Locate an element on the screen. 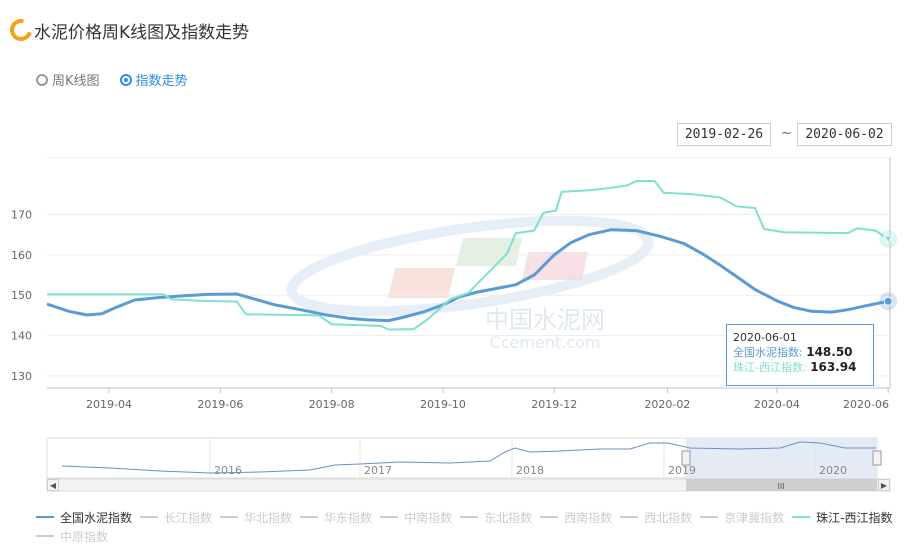 The height and width of the screenshot is (551, 913). navigator-right-handle is located at coordinates (877, 458).